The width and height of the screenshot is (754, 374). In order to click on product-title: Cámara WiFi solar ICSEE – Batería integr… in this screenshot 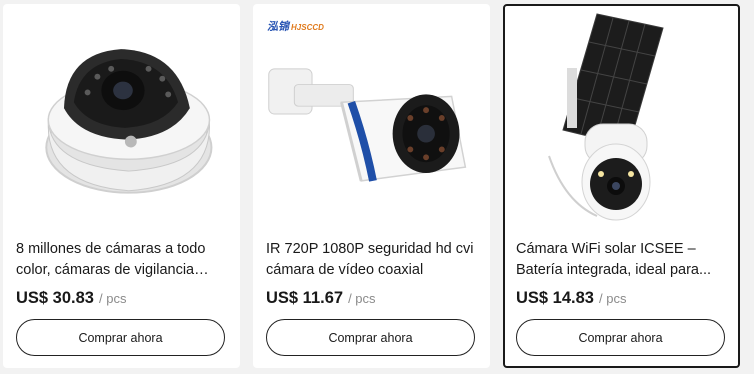, I will do `click(621, 260)`.